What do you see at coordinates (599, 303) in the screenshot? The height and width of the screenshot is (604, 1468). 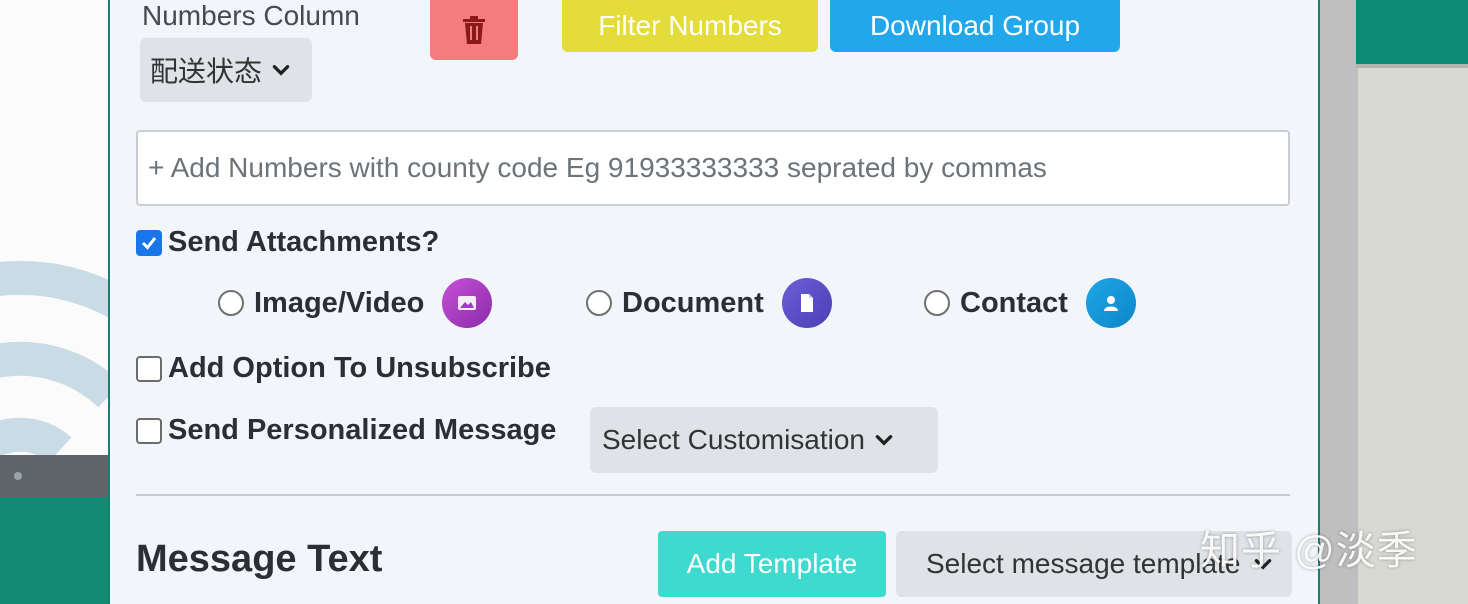 I see `document-radio` at bounding box center [599, 303].